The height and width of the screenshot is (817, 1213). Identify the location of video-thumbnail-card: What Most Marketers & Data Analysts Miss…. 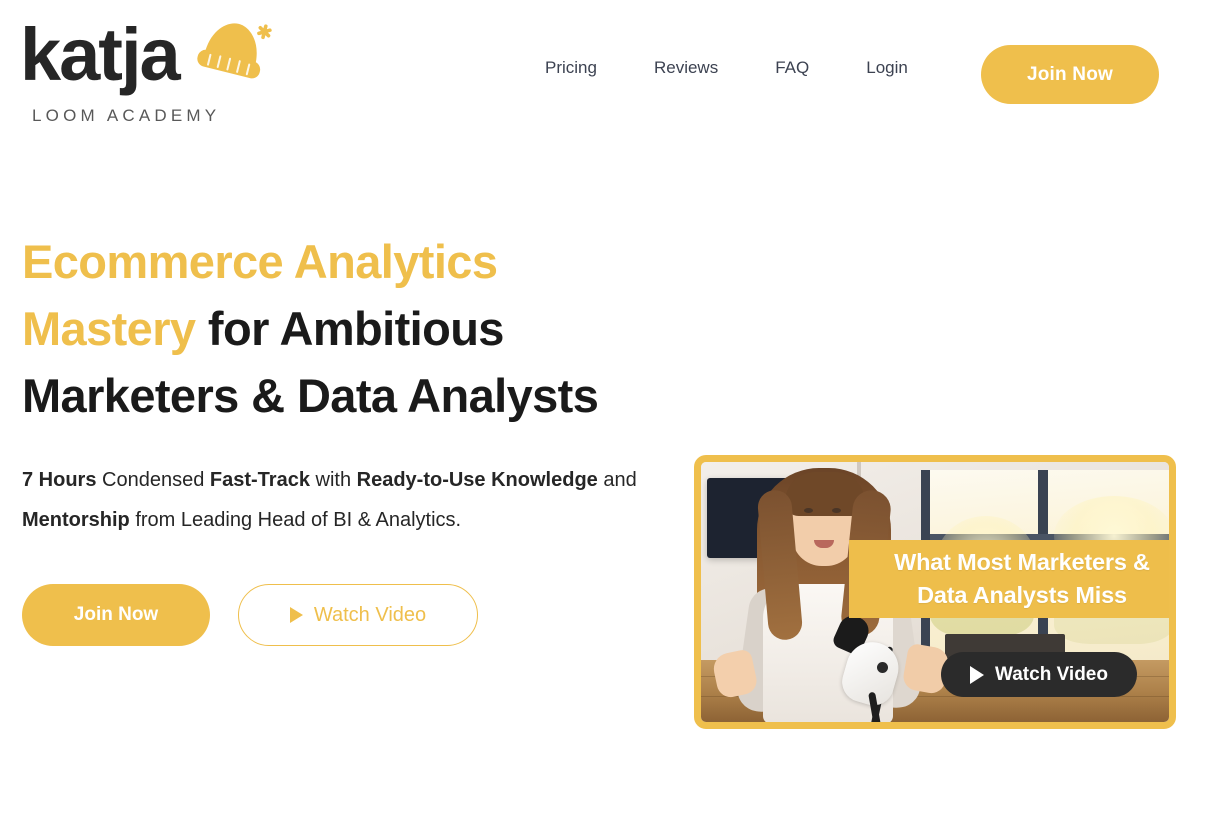
(935, 592).